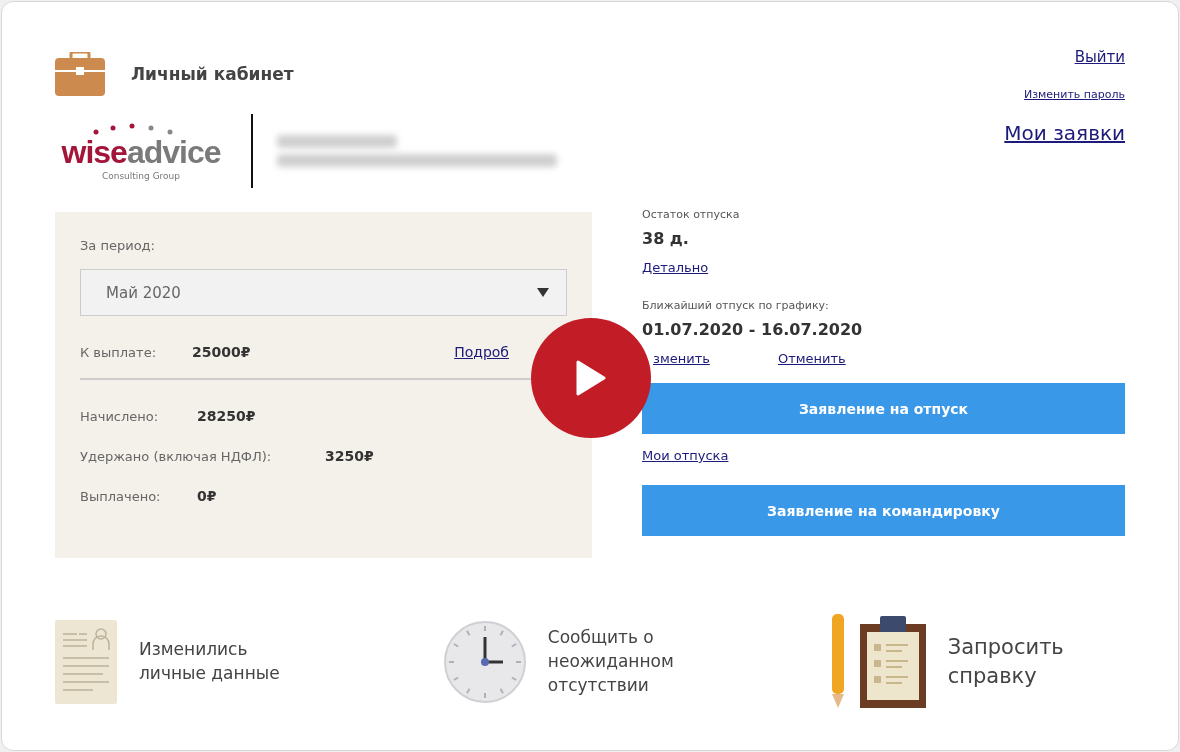  What do you see at coordinates (1074, 94) in the screenshot?
I see `header-link: Изменить пароль` at bounding box center [1074, 94].